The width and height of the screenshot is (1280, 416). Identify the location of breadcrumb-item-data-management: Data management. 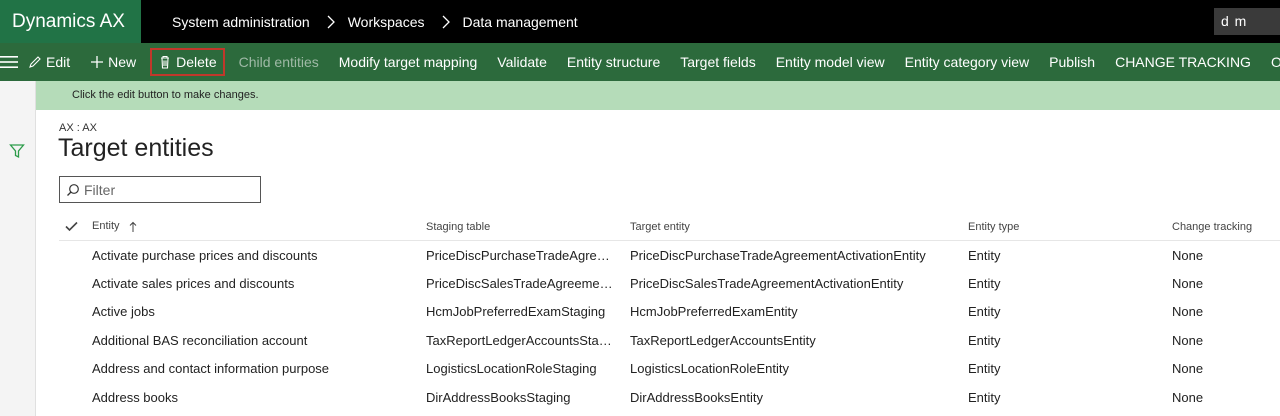
(520, 22).